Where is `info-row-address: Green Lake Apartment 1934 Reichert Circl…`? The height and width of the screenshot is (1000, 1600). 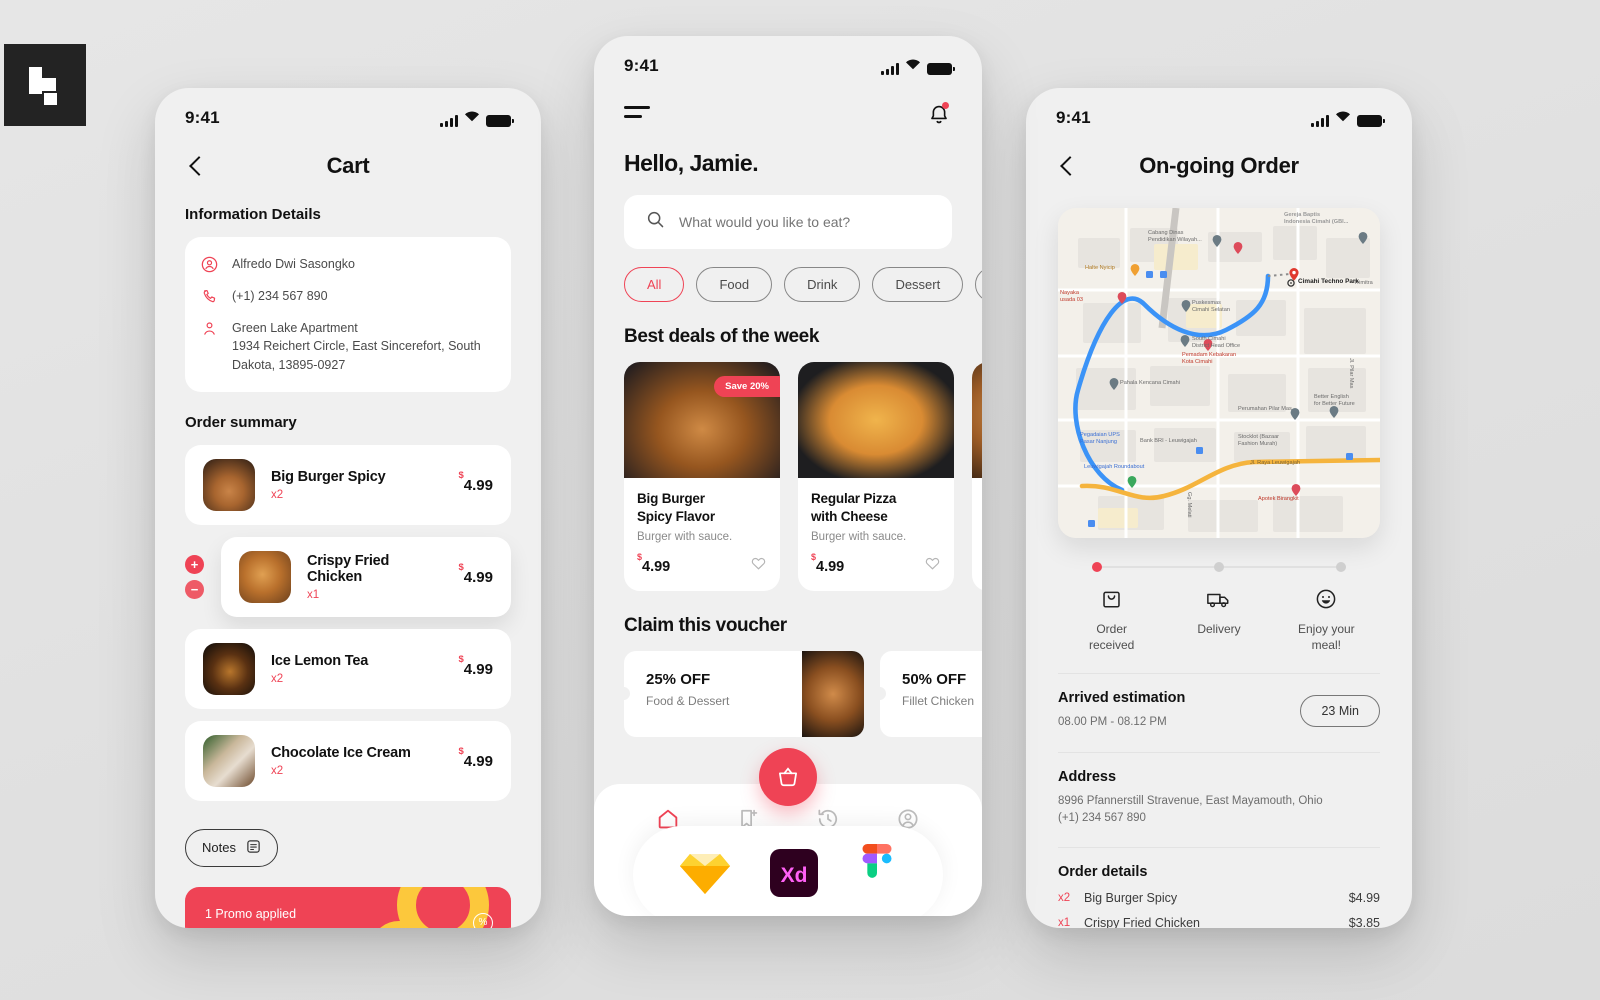
info-row-address: Green Lake Apartment 1934 Reichert Circl… is located at coordinates (347, 346).